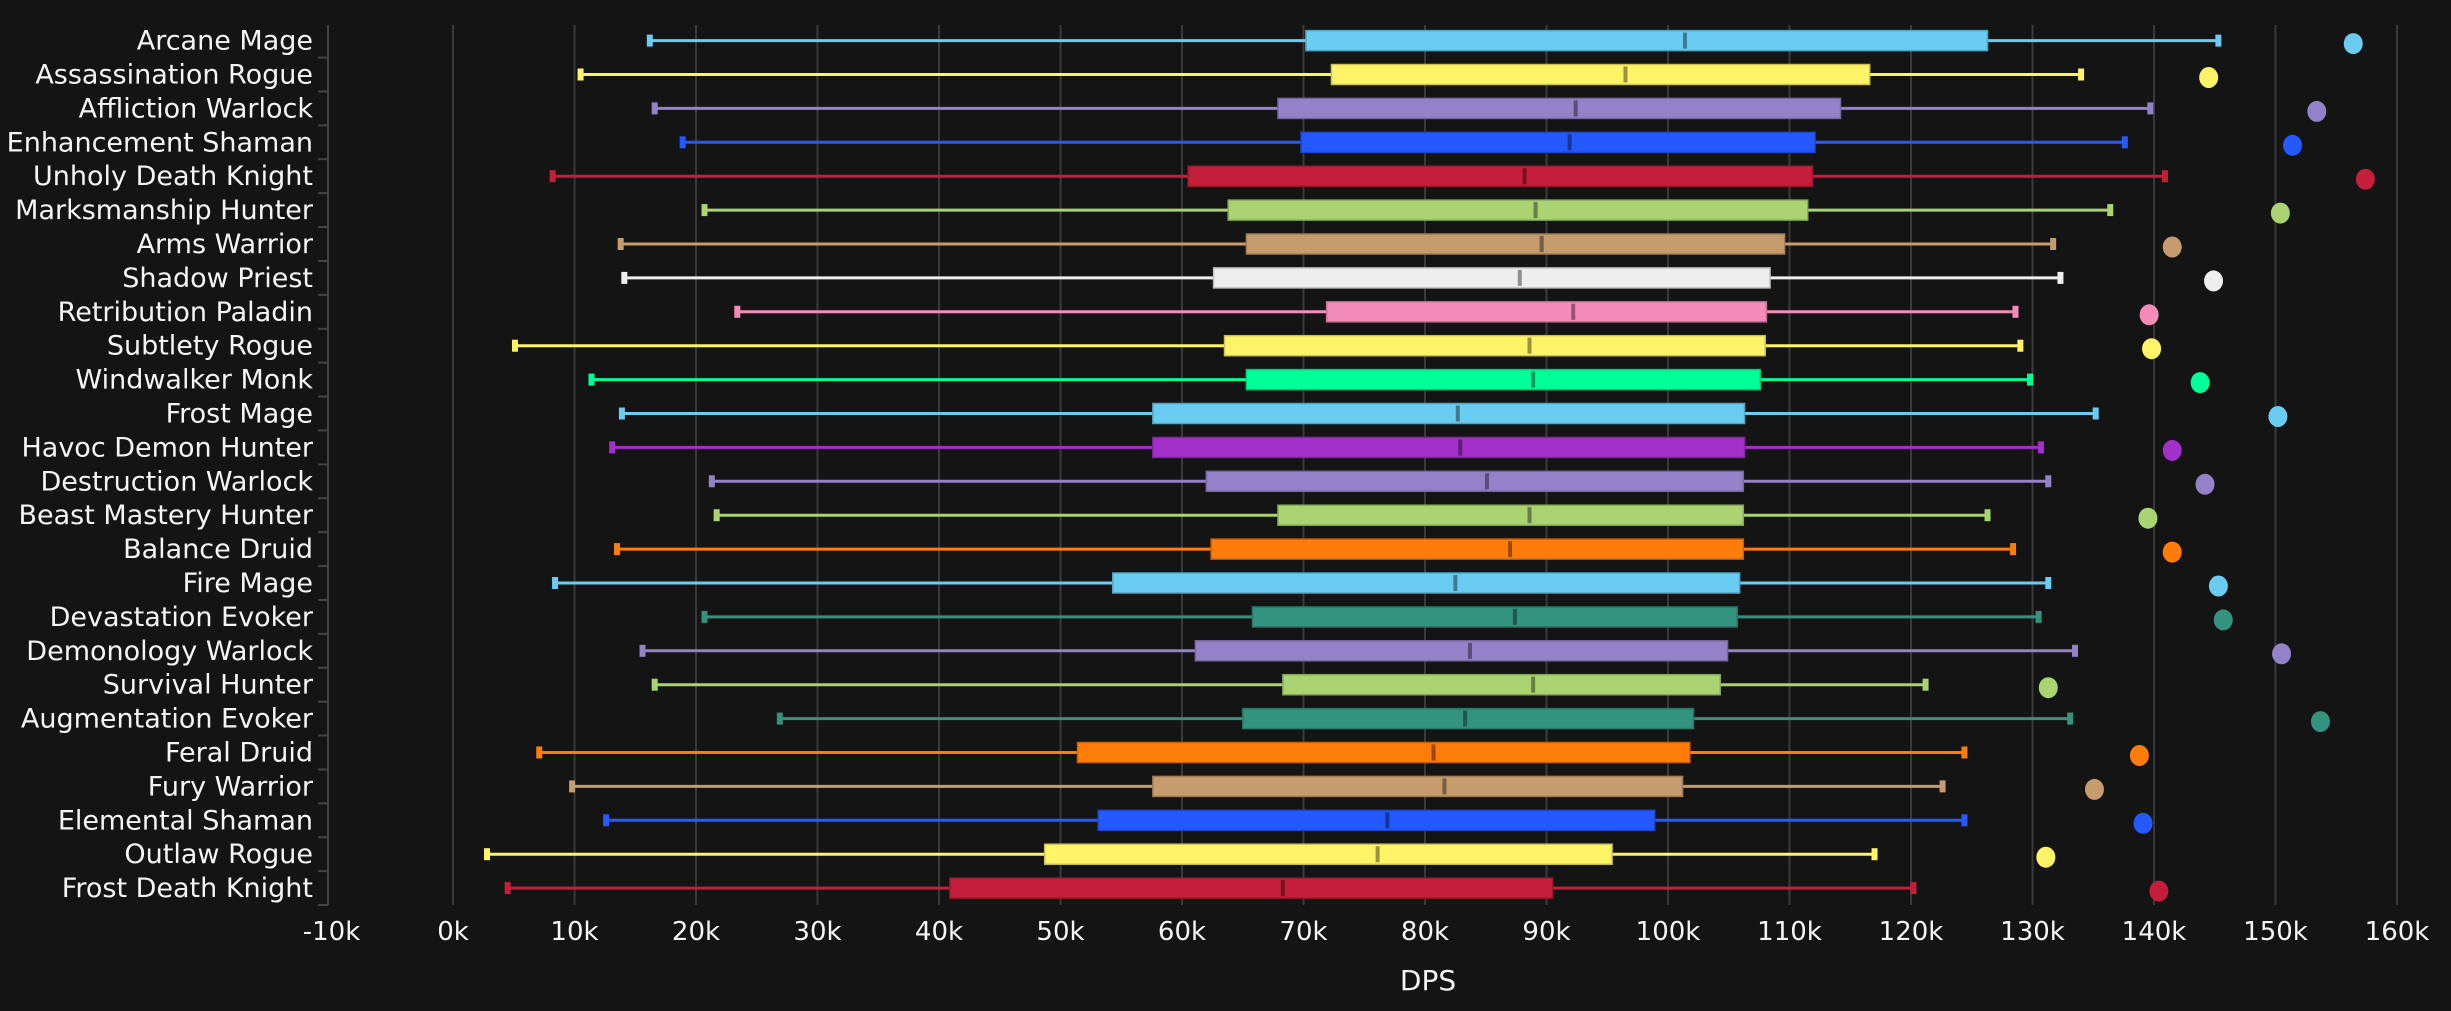 This screenshot has width=2451, height=1011. Describe the element at coordinates (176, 481) in the screenshot. I see `category-label: Destruction Warlock` at that location.